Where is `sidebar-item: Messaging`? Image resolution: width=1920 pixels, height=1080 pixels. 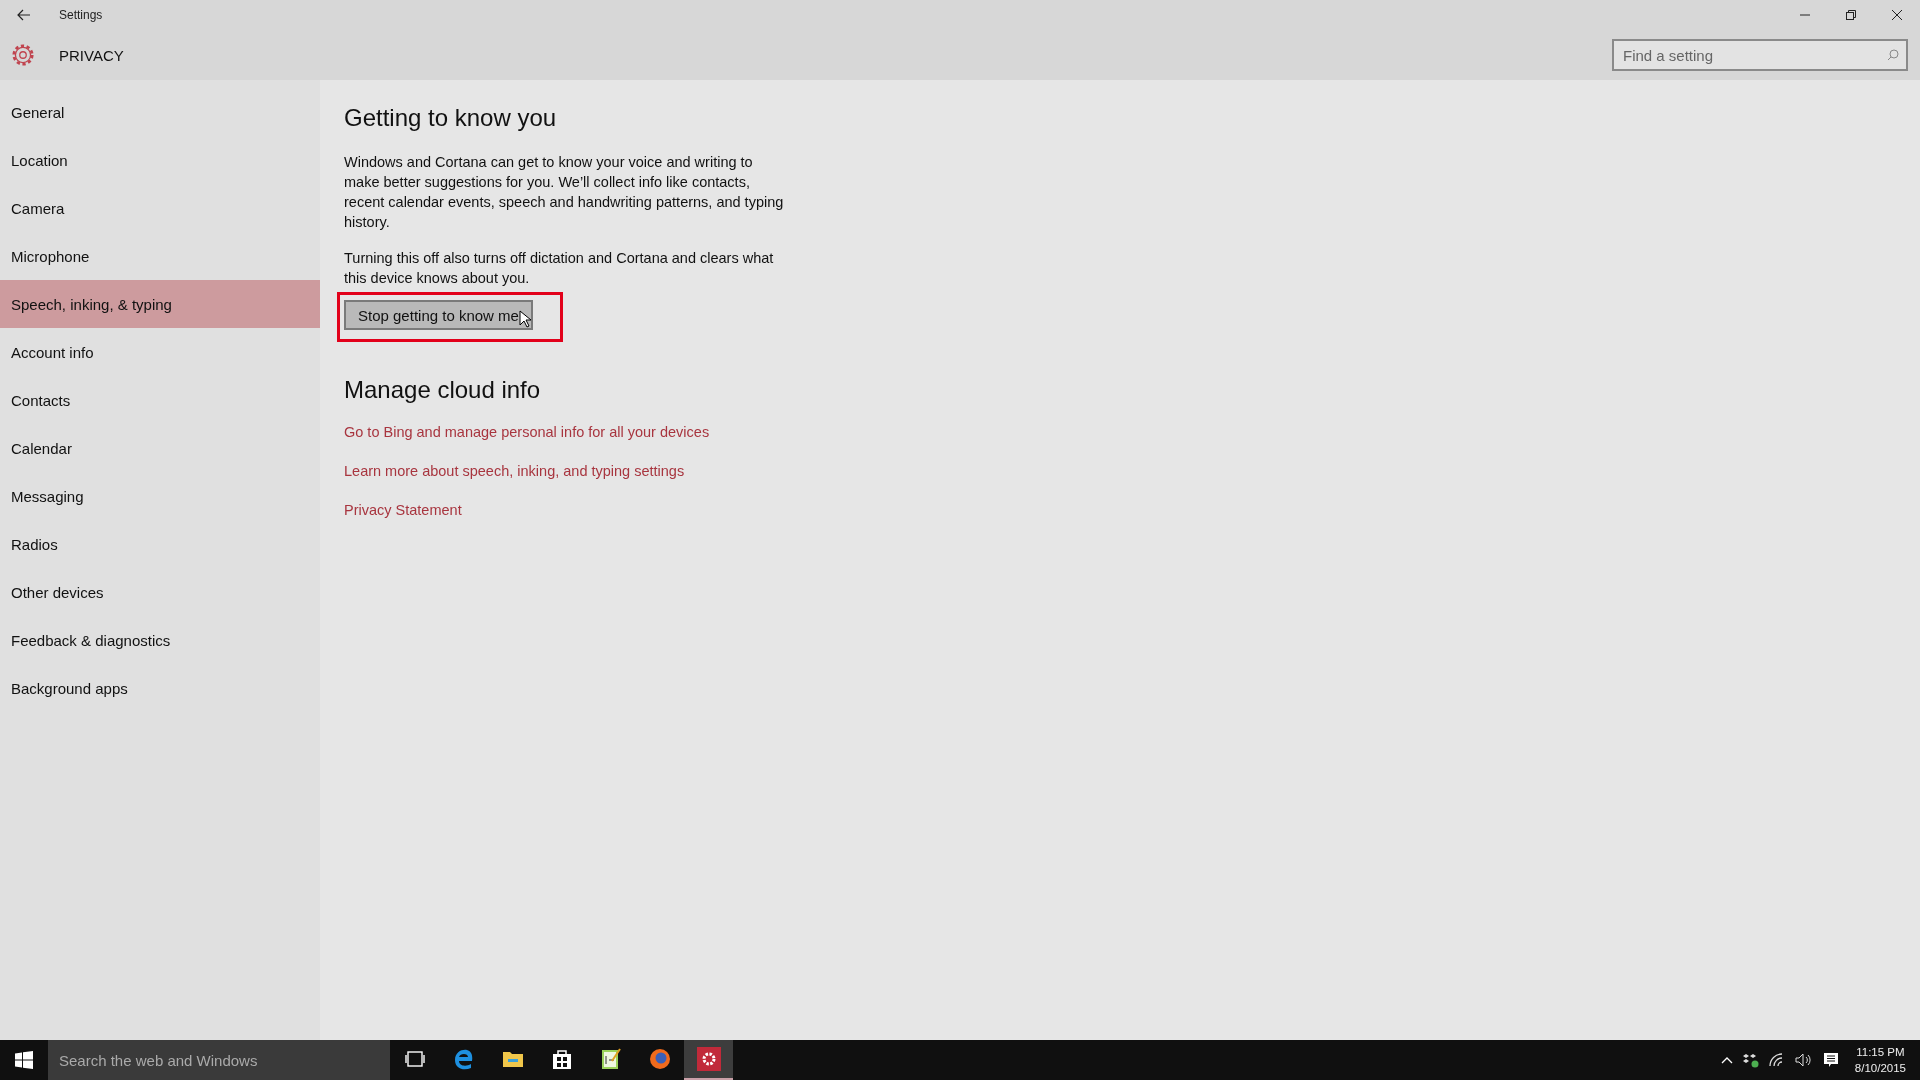 sidebar-item: Messaging is located at coordinates (160, 496).